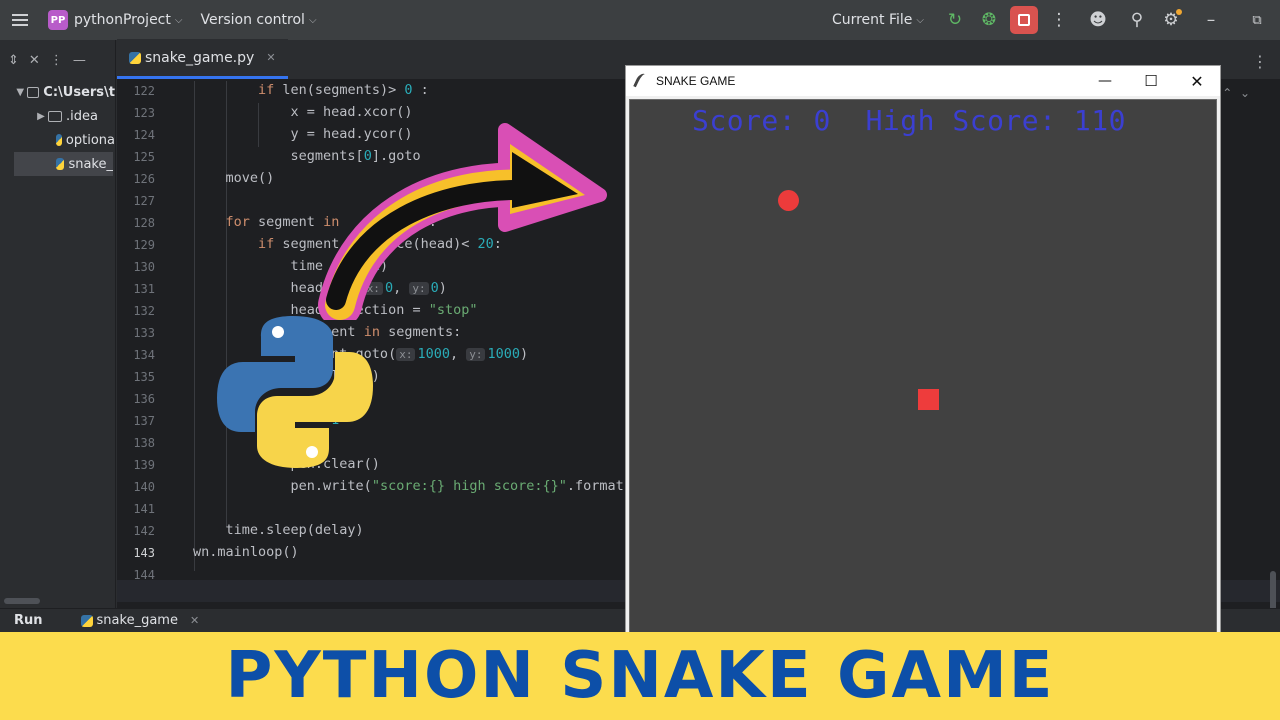 The image size is (1280, 720). What do you see at coordinates (58, 20) in the screenshot?
I see `project-badge: PP` at bounding box center [58, 20].